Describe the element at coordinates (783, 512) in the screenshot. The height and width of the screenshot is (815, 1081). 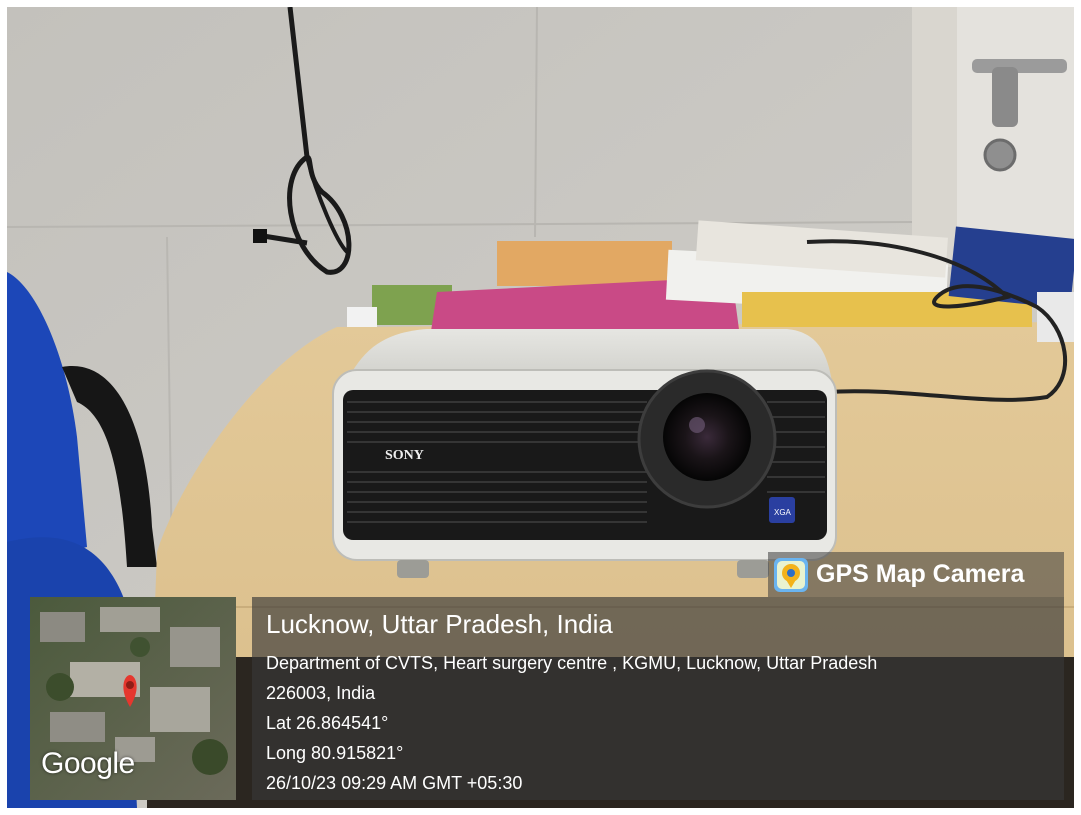
I see `xga-badge-label: XGA` at that location.